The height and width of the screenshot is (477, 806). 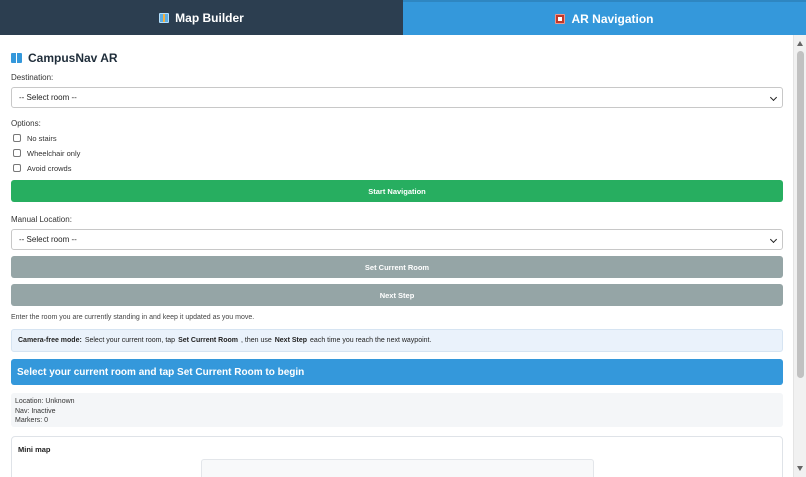 I want to click on wheelchair-only-label: Wheelchair only, so click(x=54, y=153).